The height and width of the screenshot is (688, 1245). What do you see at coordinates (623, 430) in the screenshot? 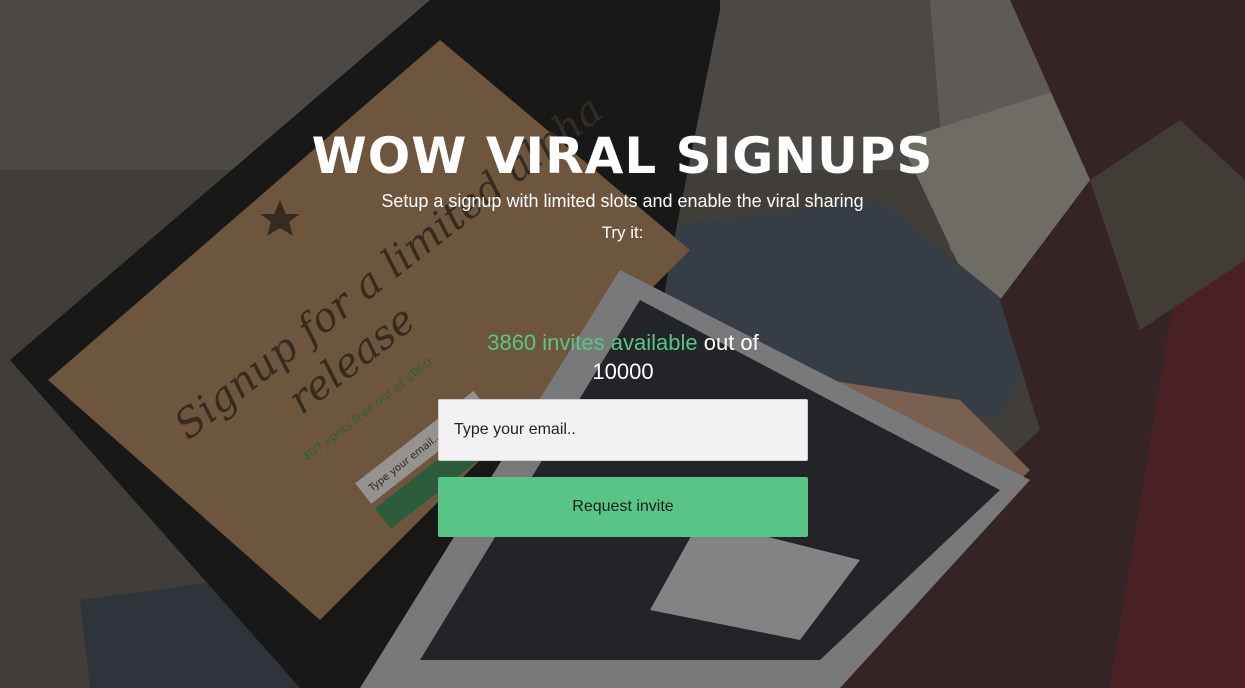
I see `email-field` at bounding box center [623, 430].